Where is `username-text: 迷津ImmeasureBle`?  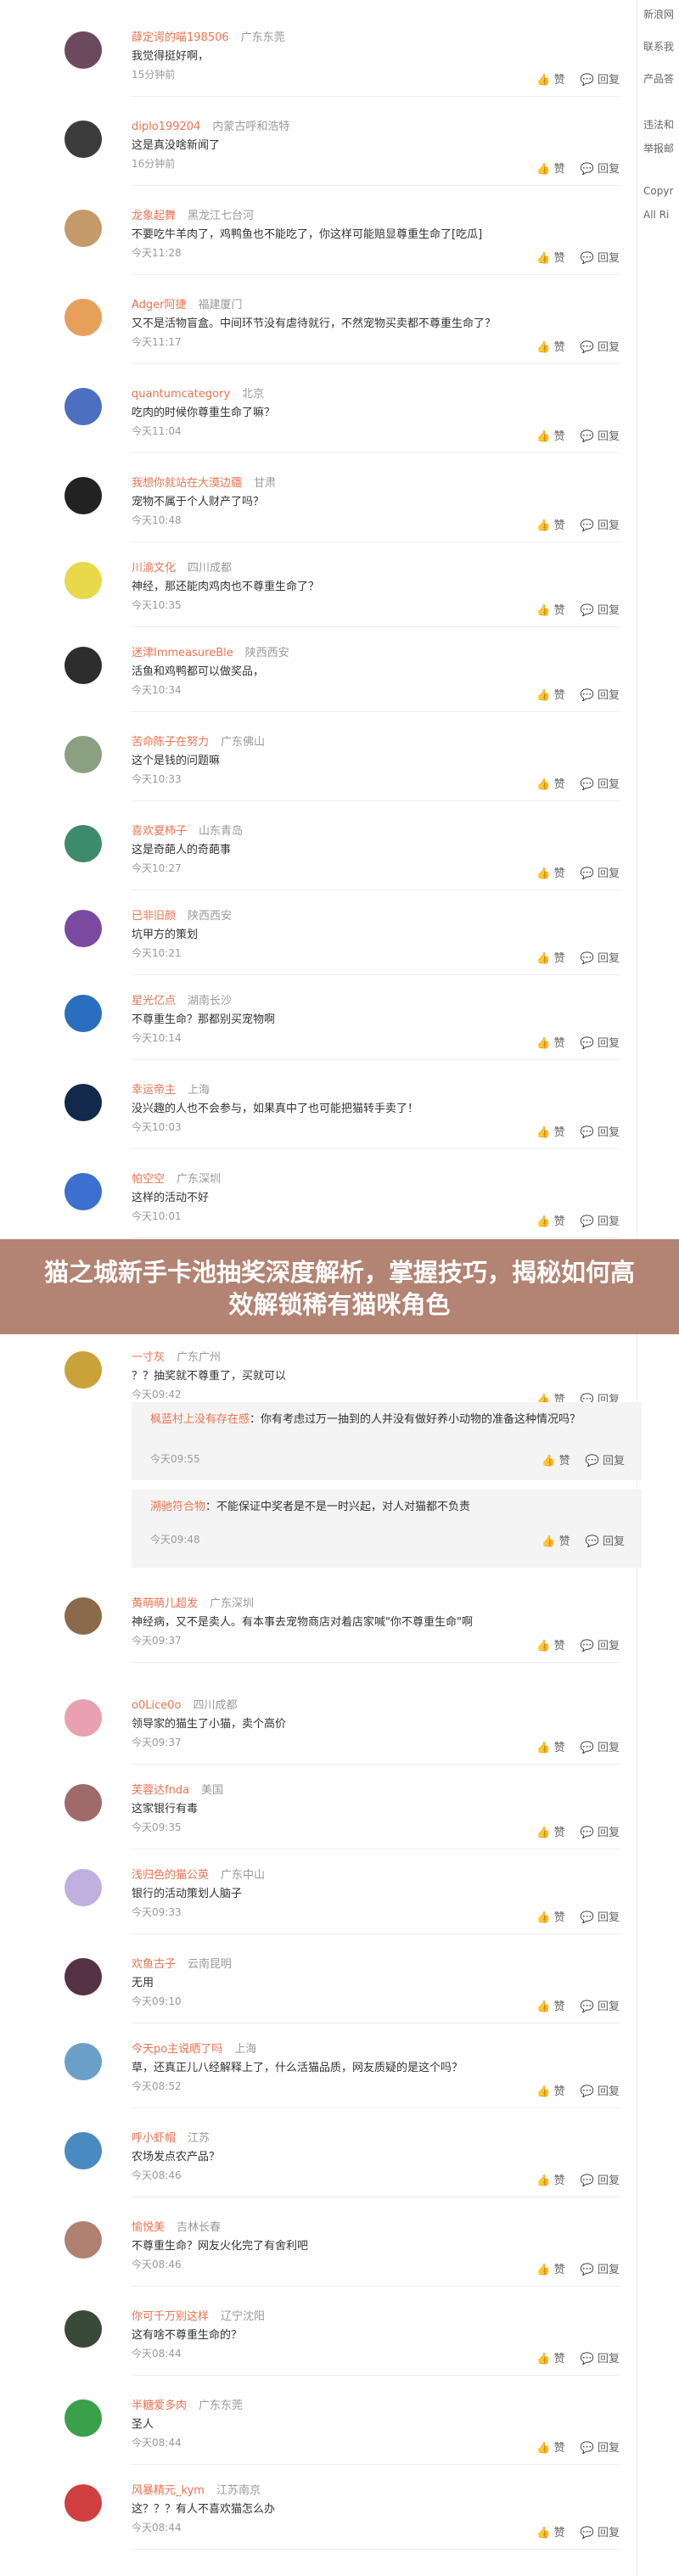 username-text: 迷津ImmeasureBle is located at coordinates (182, 653).